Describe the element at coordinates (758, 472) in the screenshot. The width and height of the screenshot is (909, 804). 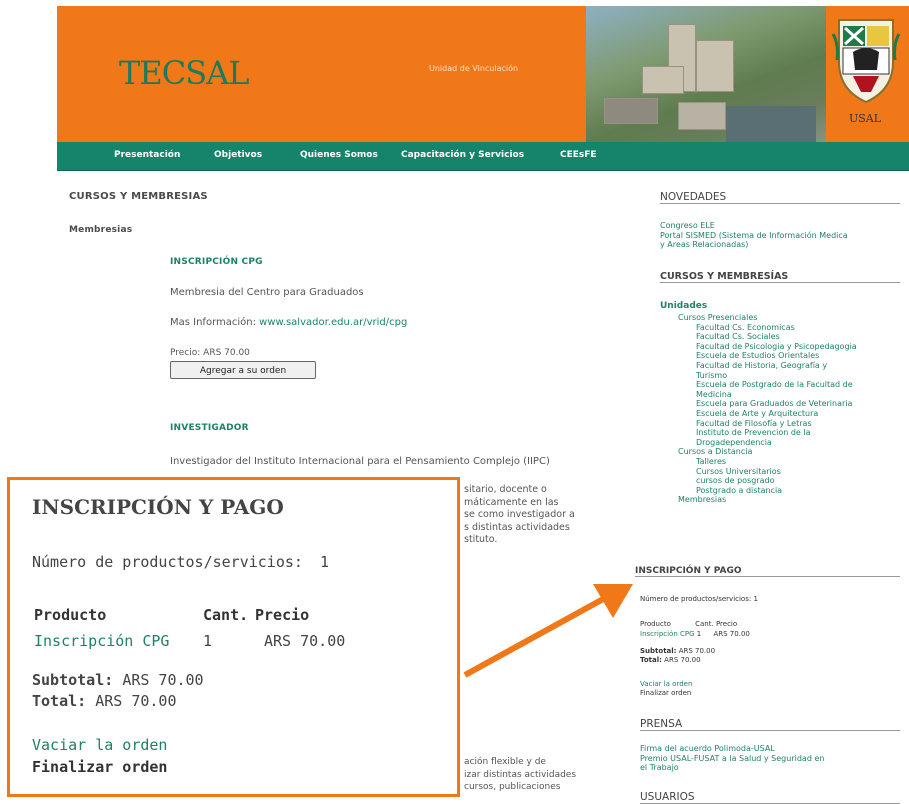
I see `cursos-tree-item: Cursos Universitarios` at that location.